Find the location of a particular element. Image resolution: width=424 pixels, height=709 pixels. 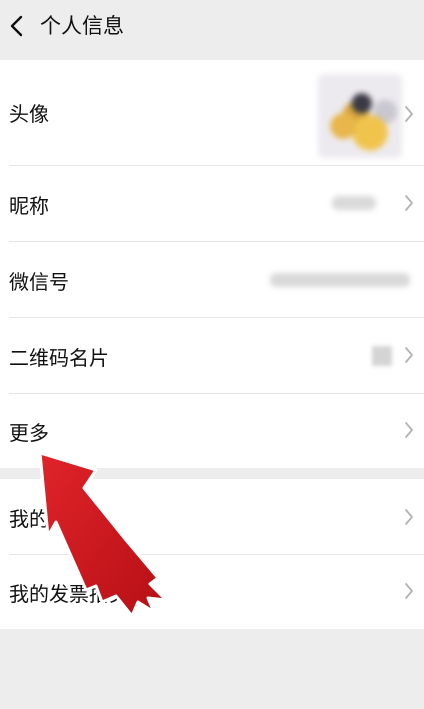

row-my-invoice-title: 我的发票抬头 is located at coordinates (212, 592).